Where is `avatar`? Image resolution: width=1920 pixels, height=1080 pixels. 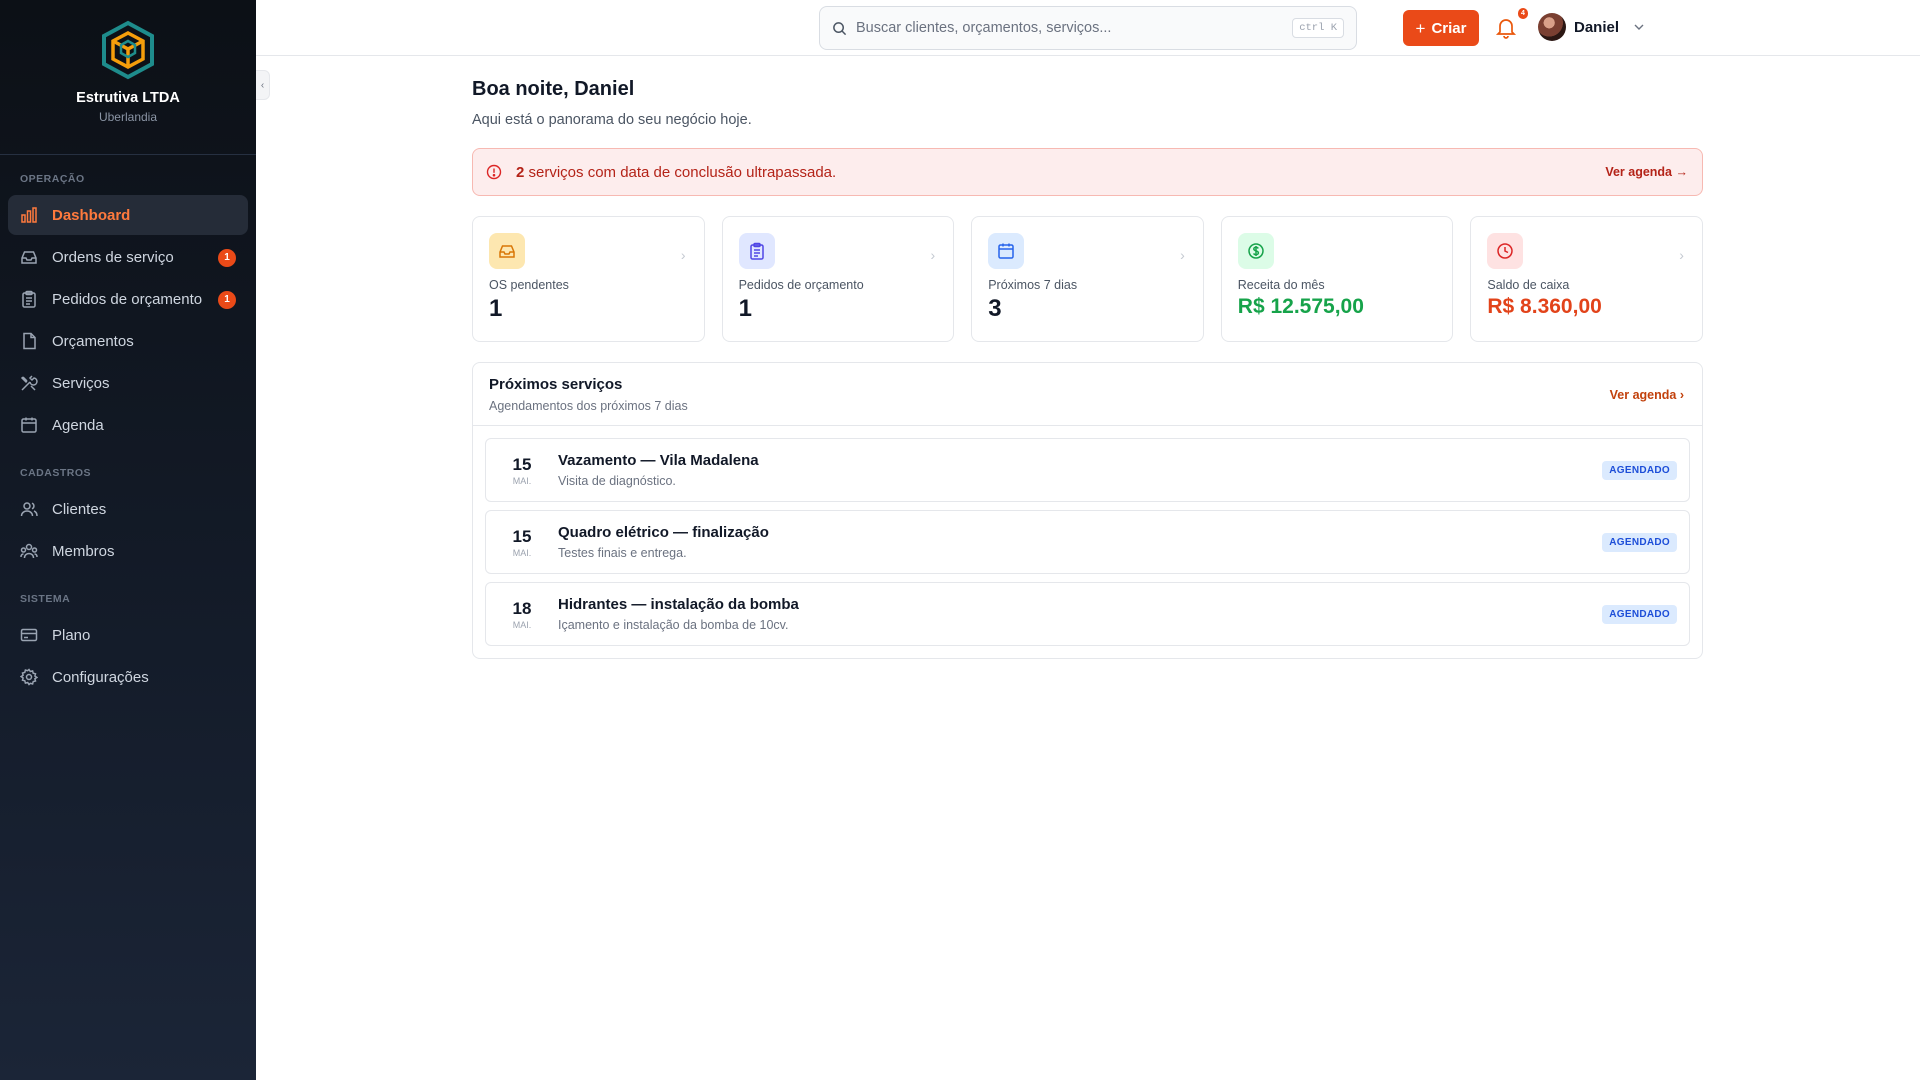
avatar is located at coordinates (1552, 27).